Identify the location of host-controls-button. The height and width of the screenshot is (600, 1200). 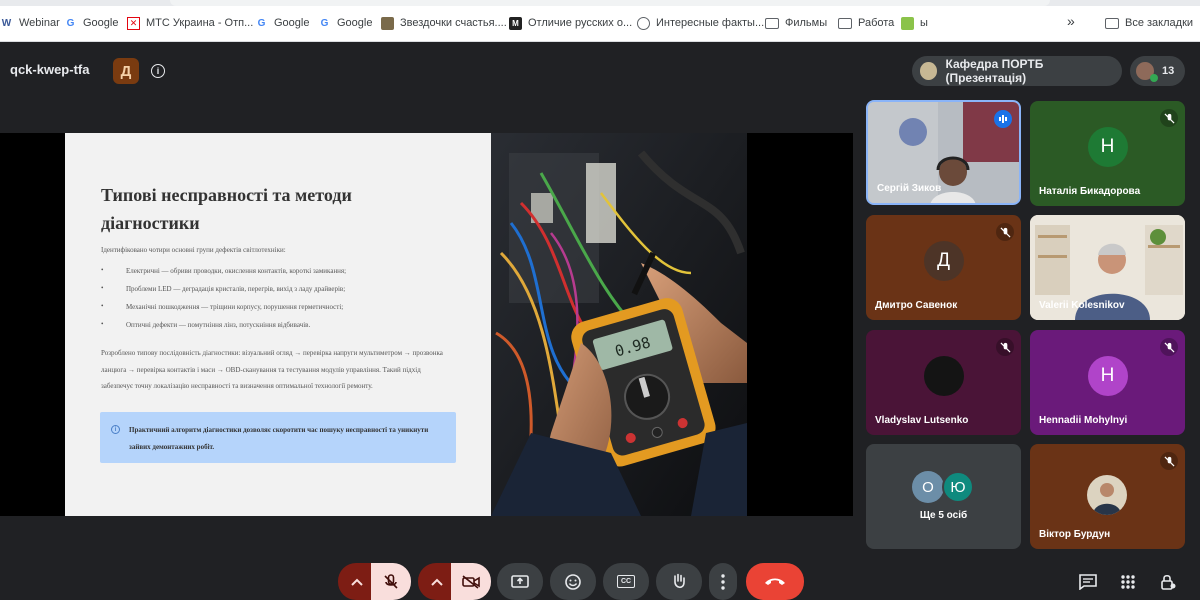
(1168, 582).